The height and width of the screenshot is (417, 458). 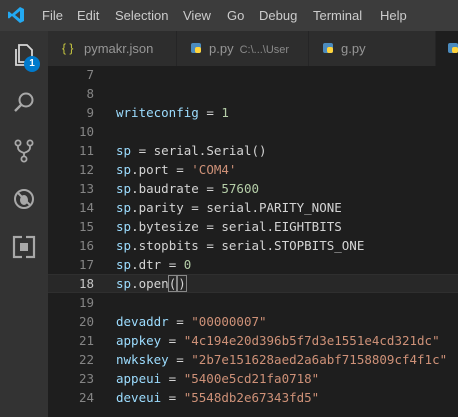 What do you see at coordinates (90, 74) in the screenshot?
I see `line-number: 7` at bounding box center [90, 74].